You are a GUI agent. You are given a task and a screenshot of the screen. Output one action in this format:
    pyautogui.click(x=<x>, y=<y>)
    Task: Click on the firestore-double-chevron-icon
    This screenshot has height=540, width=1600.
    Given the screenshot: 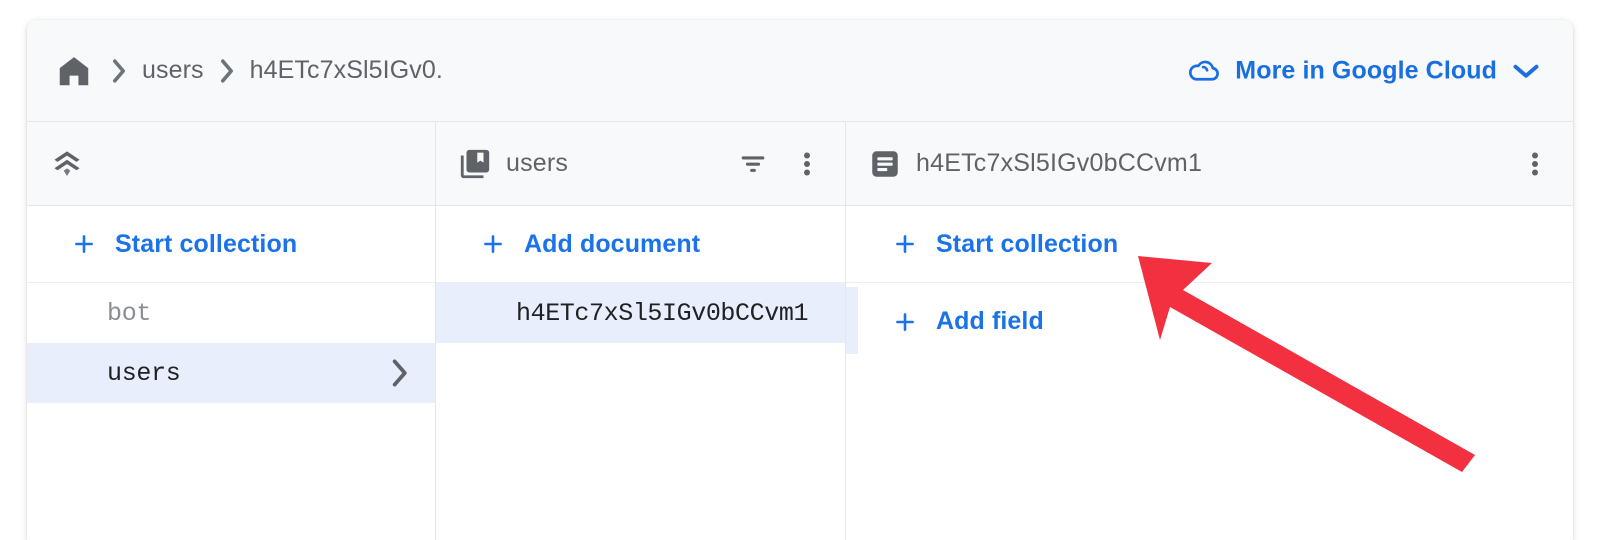 What is the action you would take?
    pyautogui.click(x=67, y=164)
    